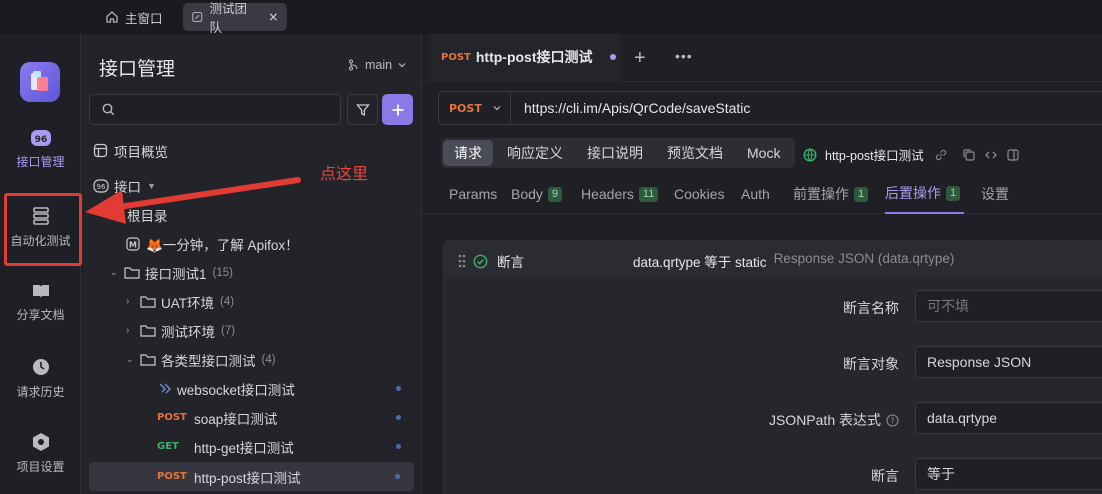 Image resolution: width=1102 pixels, height=494 pixels. What do you see at coordinates (1008, 418) in the screenshot?
I see `jsonpath-input: data.qrtype` at bounding box center [1008, 418].